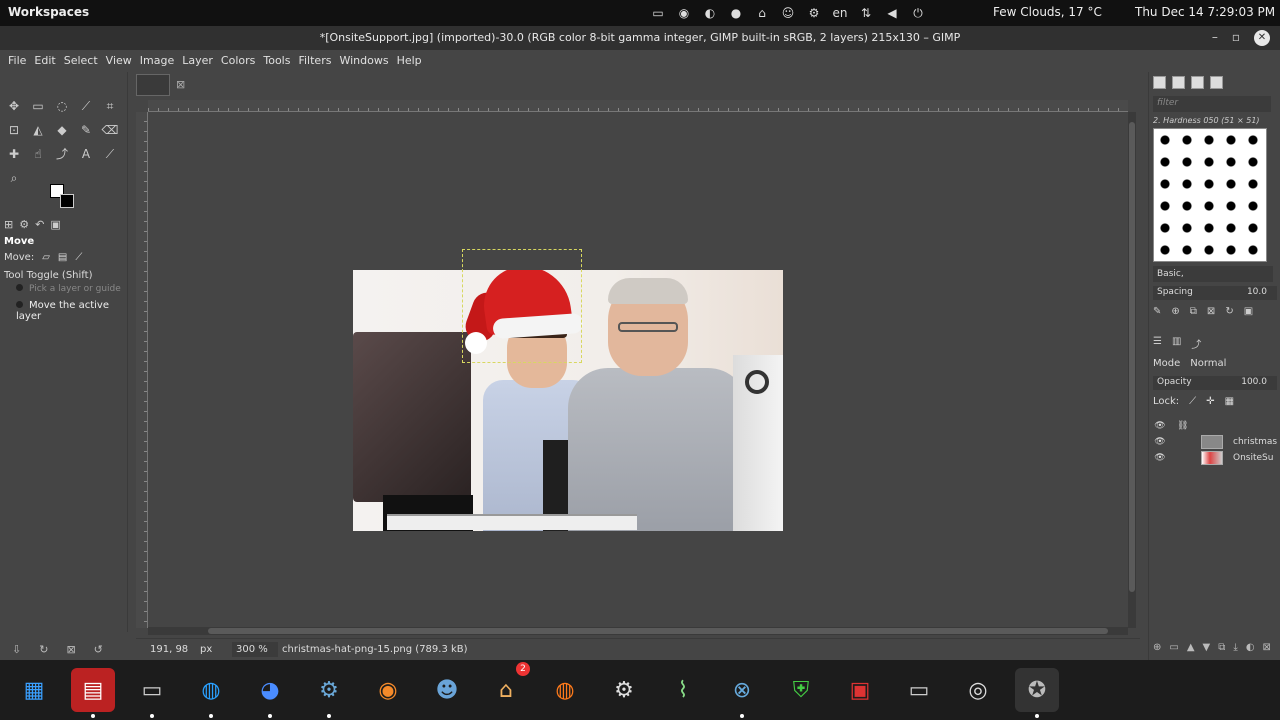 This screenshot has width=1280, height=720. I want to click on delete-brush-icon: ⊠, so click(1211, 311).